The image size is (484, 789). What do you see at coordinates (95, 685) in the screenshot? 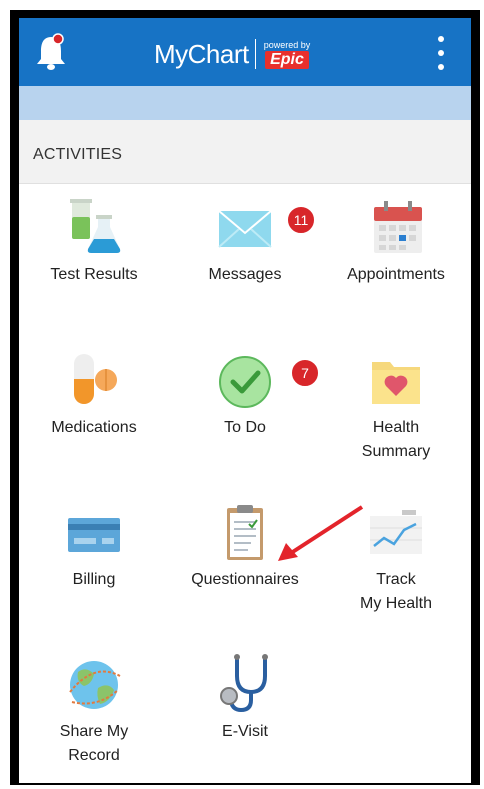
I see `globe-icon` at bounding box center [95, 685].